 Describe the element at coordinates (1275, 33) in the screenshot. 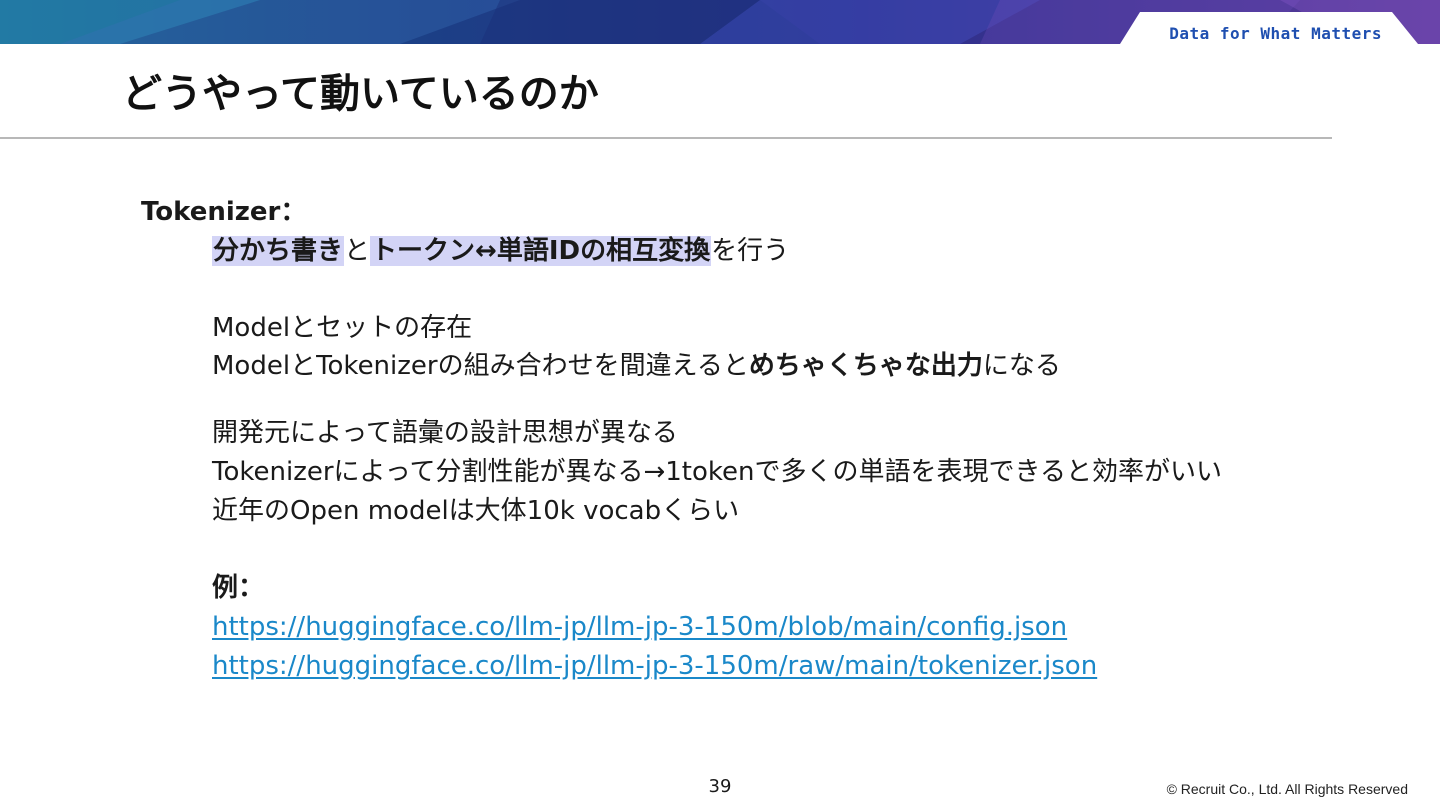

I see `tagline: Data for What Matters` at that location.